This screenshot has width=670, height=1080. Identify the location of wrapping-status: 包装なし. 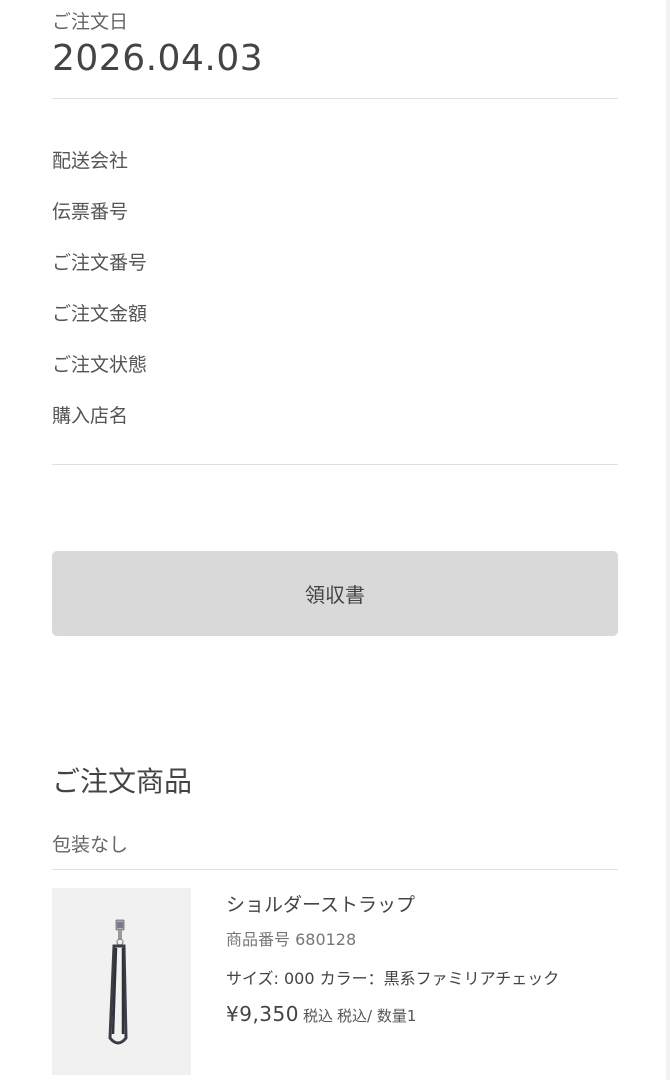
(90, 845).